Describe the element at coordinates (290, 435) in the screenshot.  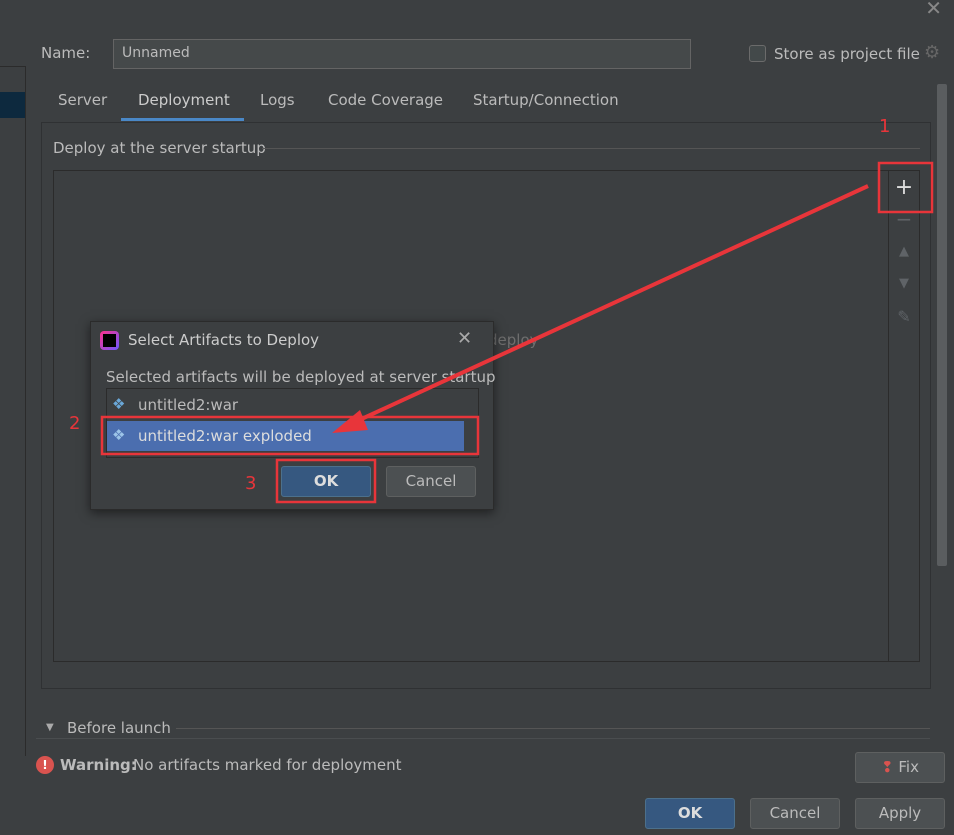
I see `highlight-artifact` at that location.